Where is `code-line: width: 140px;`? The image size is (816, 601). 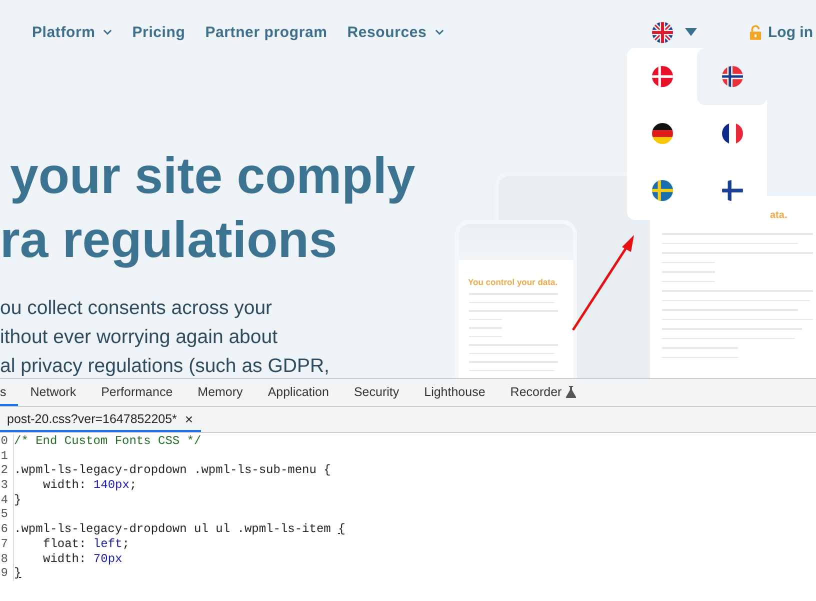
code-line: width: 140px; is located at coordinates (89, 485).